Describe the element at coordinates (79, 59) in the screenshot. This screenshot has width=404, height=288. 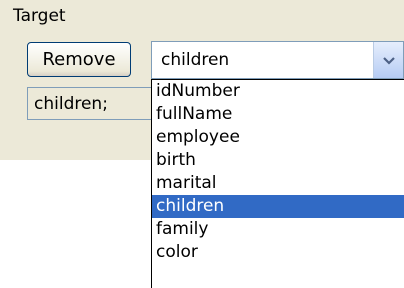
I see `remove-button: Remove` at that location.